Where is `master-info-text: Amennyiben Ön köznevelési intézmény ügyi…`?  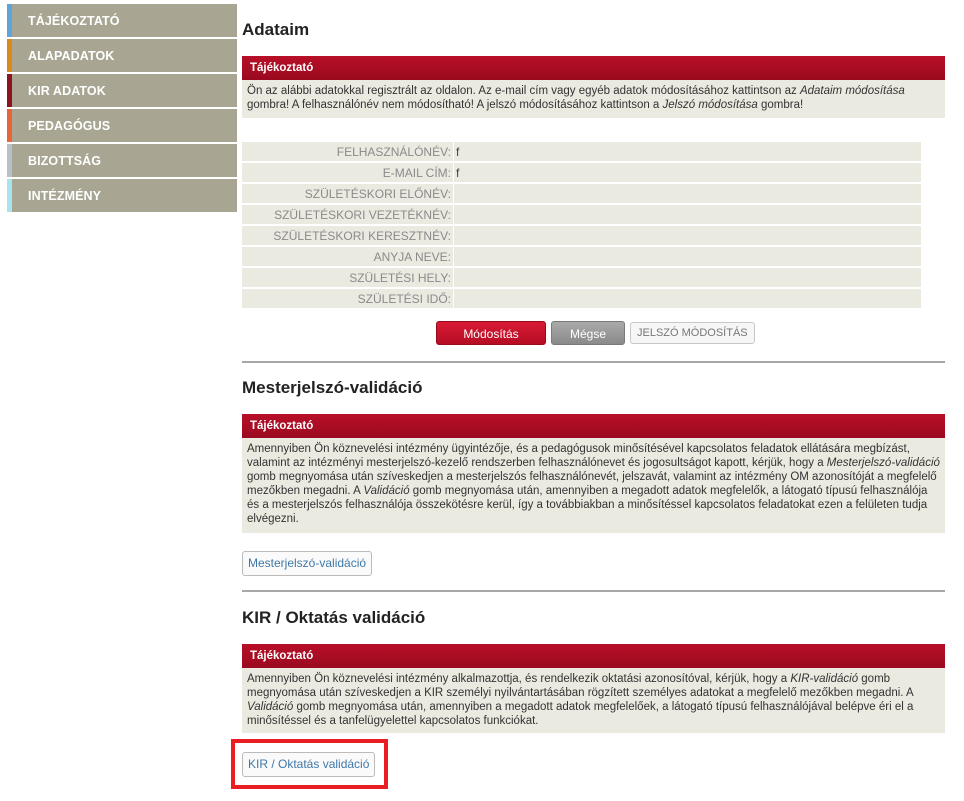
master-info-text: Amennyiben Ön köznevelési intézmény ügyi… is located at coordinates (593, 484).